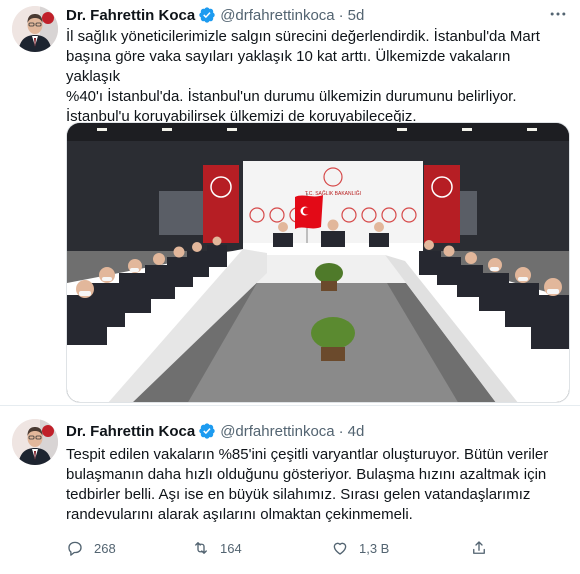 Image resolution: width=580 pixels, height=574 pixels. What do you see at coordinates (340, 548) in the screenshot?
I see `like-icon` at bounding box center [340, 548].